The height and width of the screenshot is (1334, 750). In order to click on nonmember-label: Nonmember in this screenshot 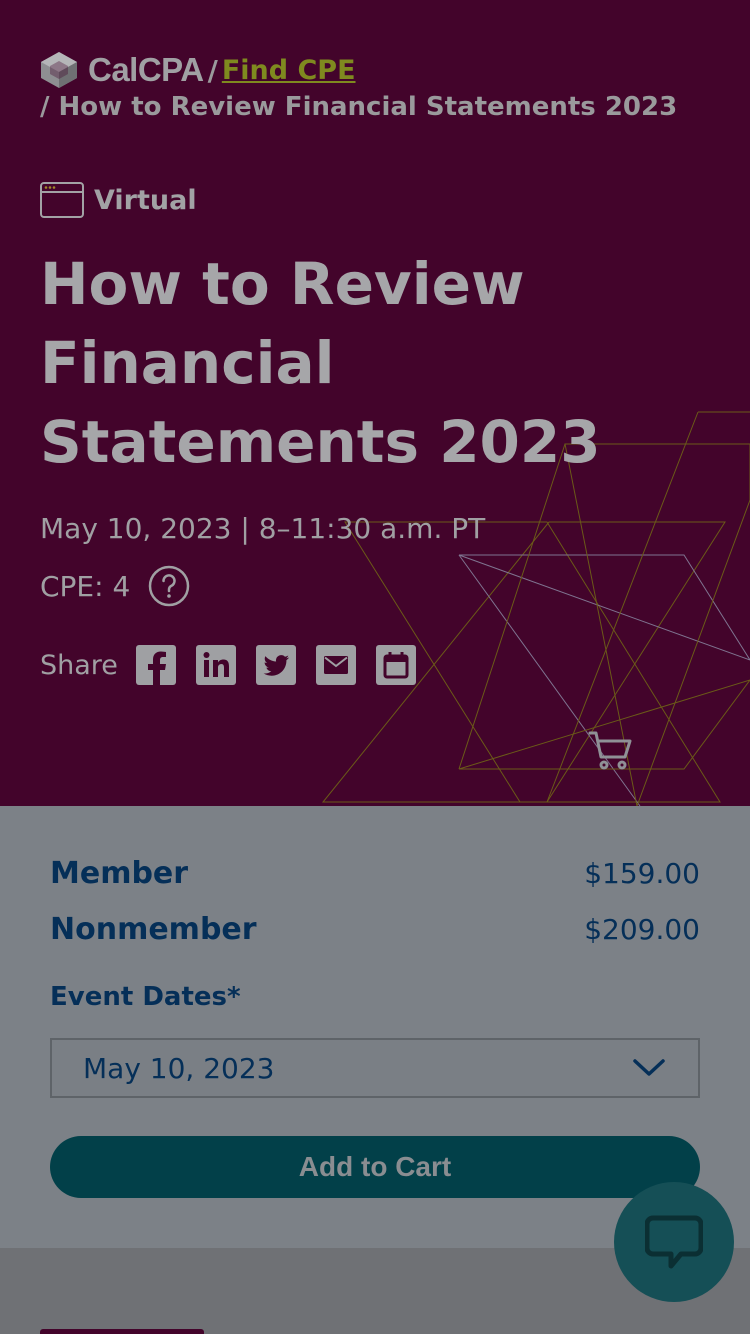, I will do `click(153, 929)`.